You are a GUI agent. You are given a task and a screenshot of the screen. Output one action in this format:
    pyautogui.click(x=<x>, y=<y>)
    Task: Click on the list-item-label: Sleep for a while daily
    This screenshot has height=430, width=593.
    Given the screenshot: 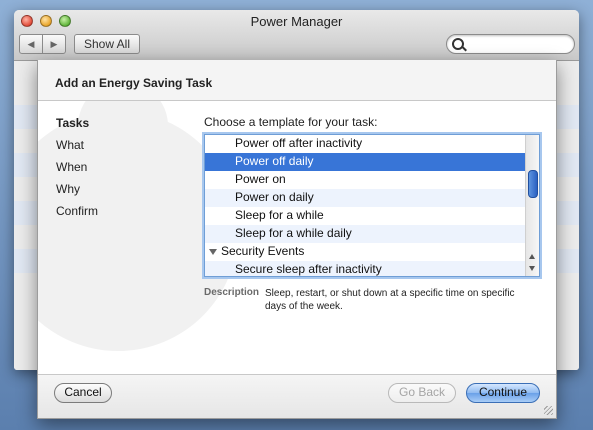 What is the action you would take?
    pyautogui.click(x=293, y=233)
    